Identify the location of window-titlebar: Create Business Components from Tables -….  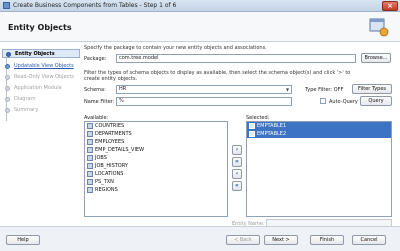
(200, 6).